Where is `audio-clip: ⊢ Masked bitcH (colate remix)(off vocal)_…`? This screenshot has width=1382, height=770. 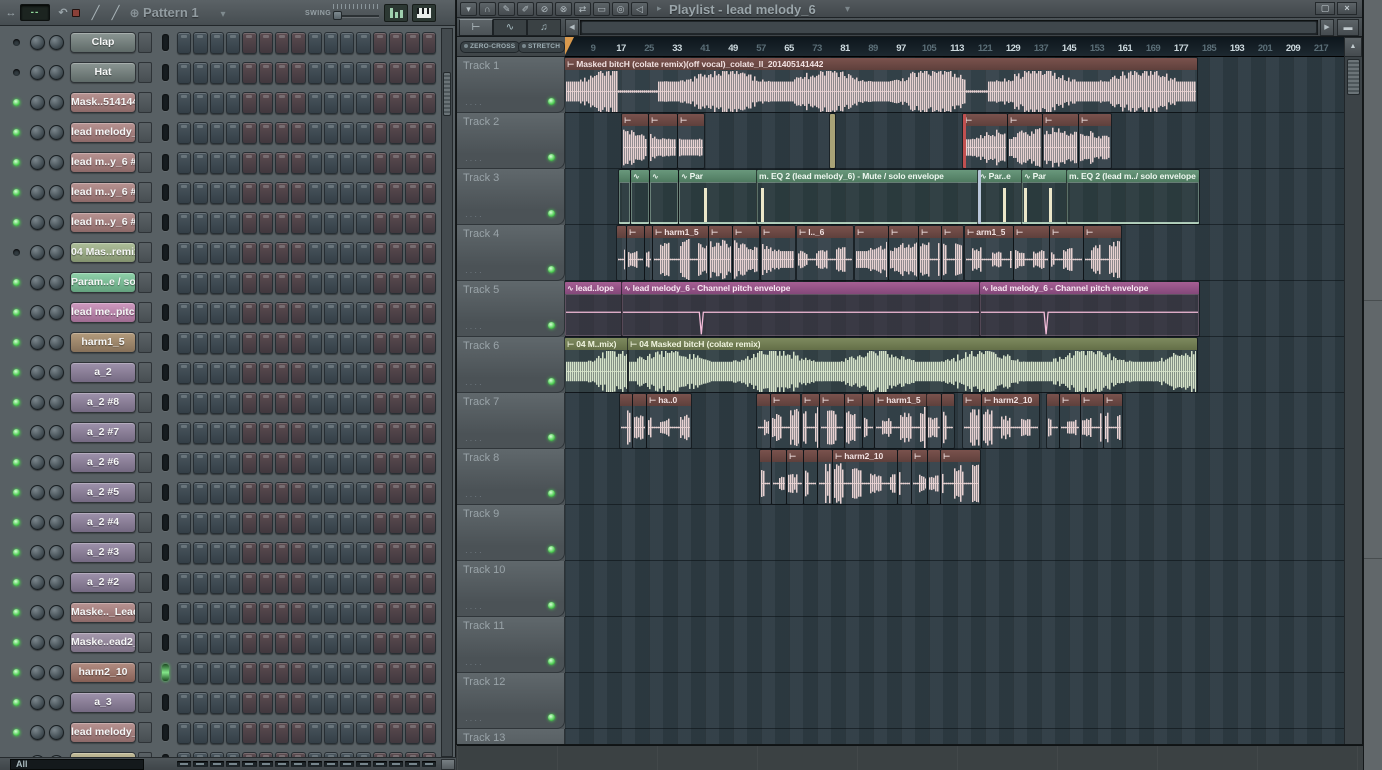 audio-clip: ⊢ Masked bitcH (colate remix)(off vocal)_… is located at coordinates (881, 85).